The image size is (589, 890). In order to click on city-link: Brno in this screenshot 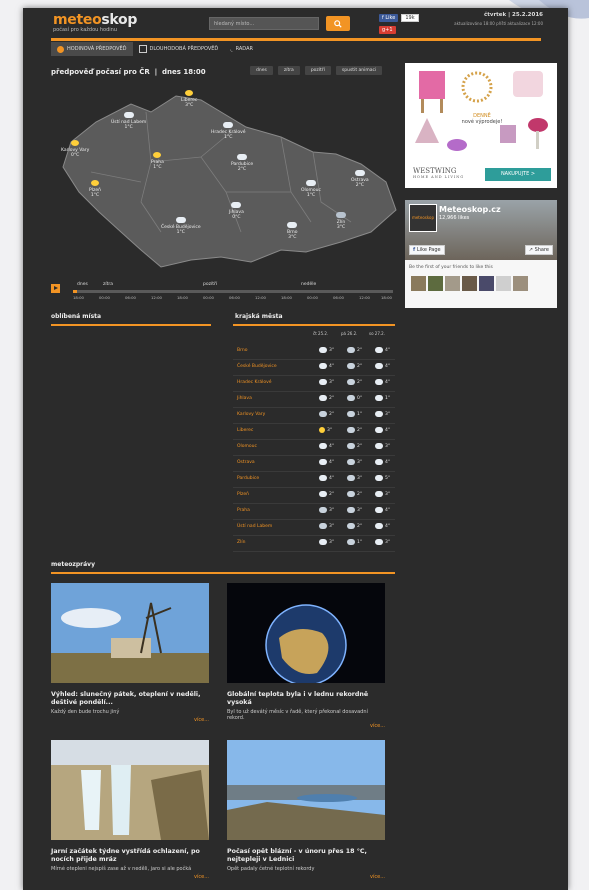, I will do `click(242, 350)`.